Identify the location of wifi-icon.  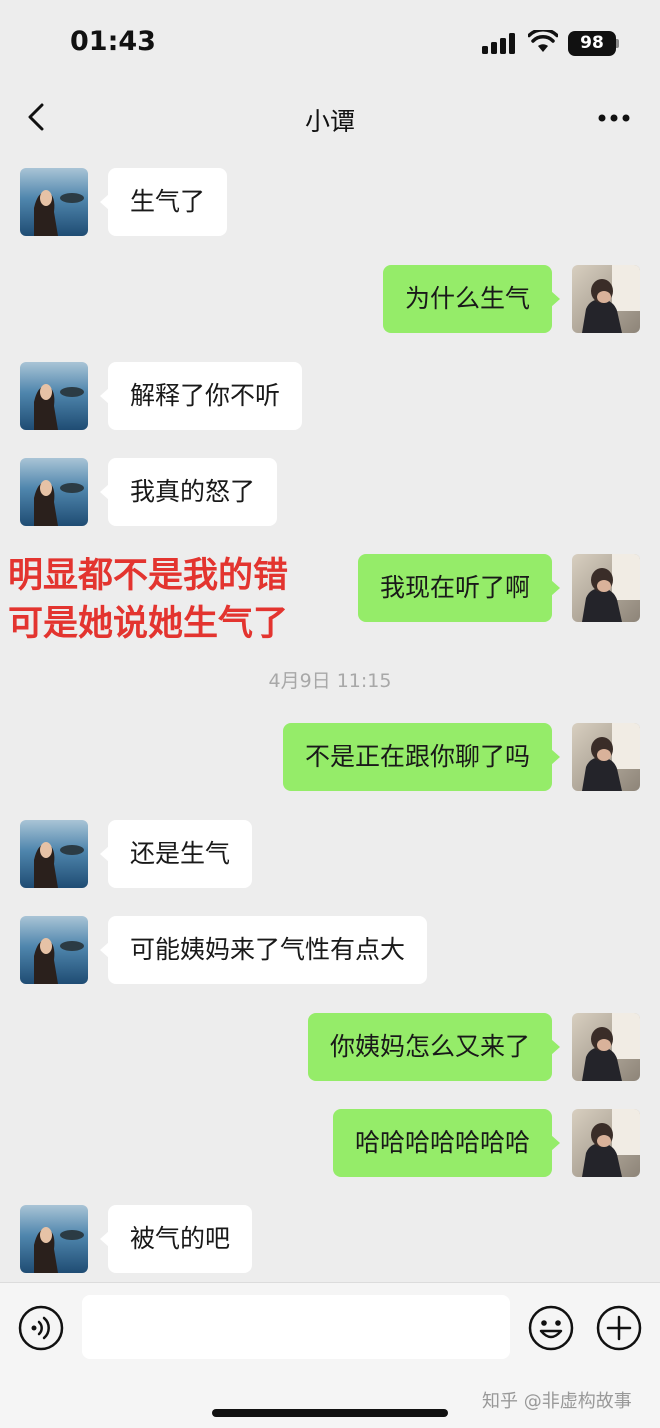
(543, 41).